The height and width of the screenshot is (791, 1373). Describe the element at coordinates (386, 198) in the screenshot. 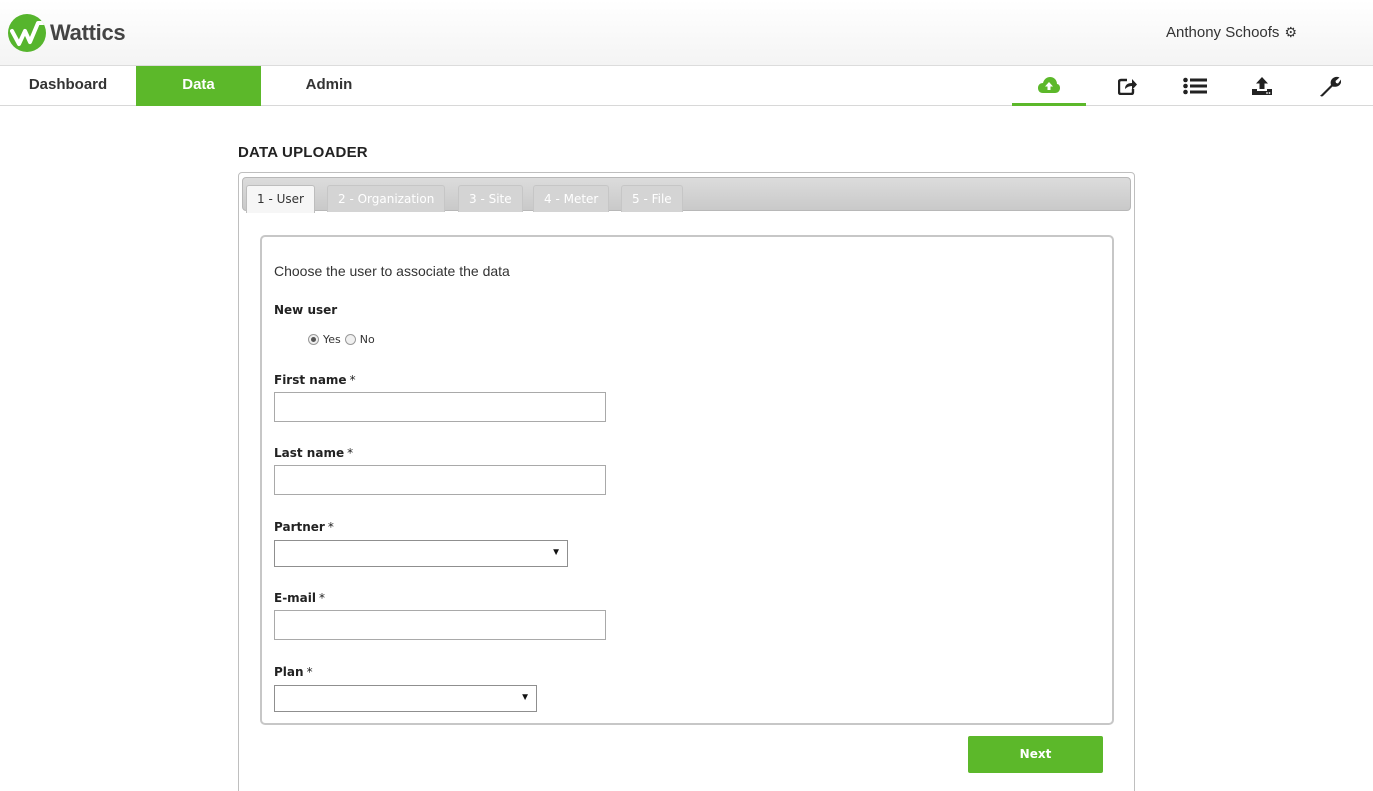

I see `tab-organization: 2 - Organization` at that location.